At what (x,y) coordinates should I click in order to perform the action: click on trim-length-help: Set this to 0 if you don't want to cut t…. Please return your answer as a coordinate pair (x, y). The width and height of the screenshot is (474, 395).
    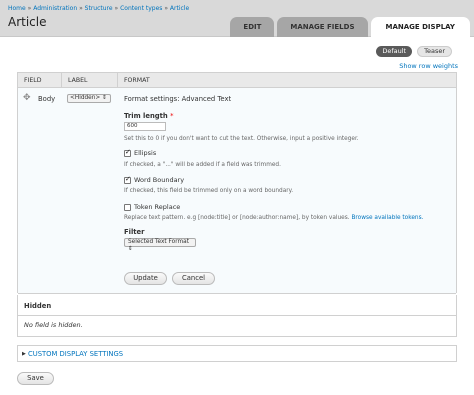
    Looking at the image, I should click on (241, 139).